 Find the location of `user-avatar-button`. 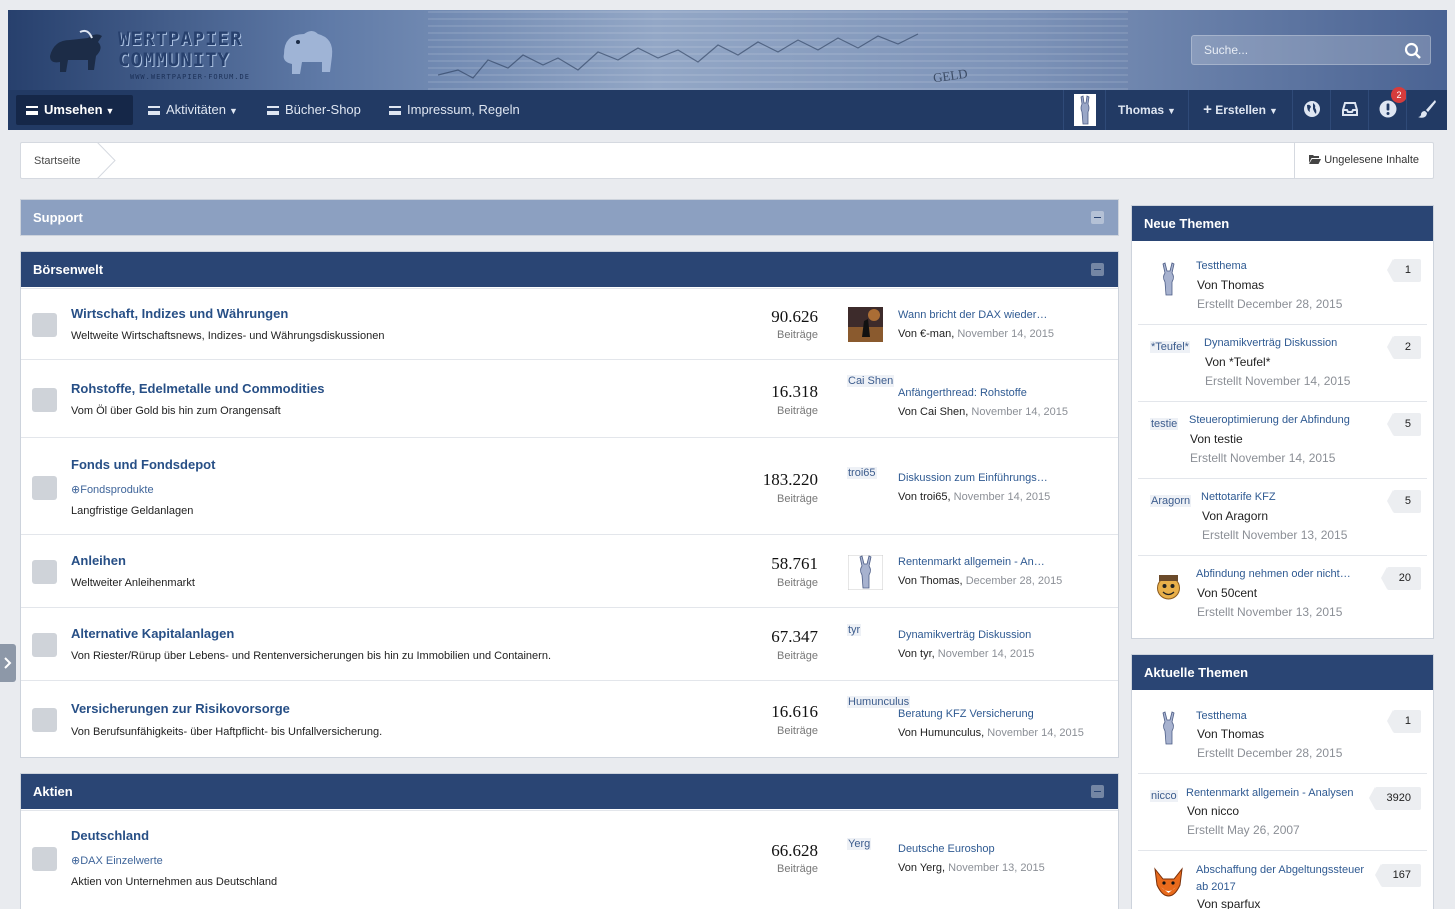

user-avatar-button is located at coordinates (1084, 110).